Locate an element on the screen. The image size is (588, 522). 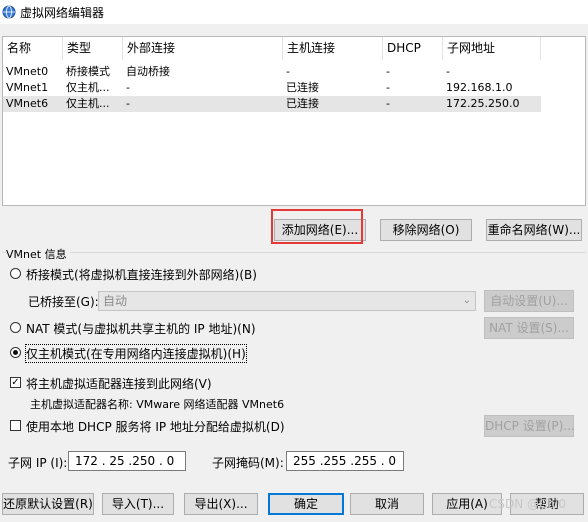
window-title: 虚拟网络编辑器 is located at coordinates (62, 13).